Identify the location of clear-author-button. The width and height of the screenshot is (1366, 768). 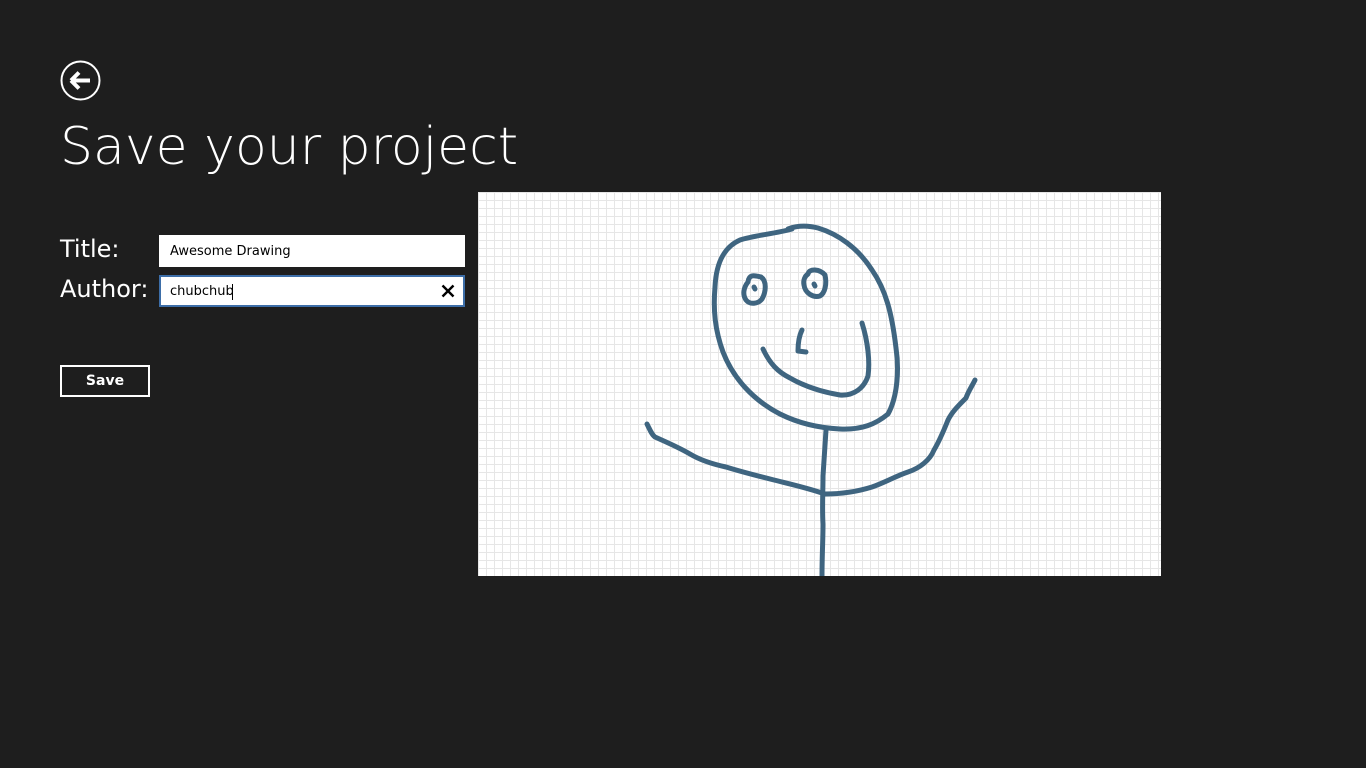
(448, 291).